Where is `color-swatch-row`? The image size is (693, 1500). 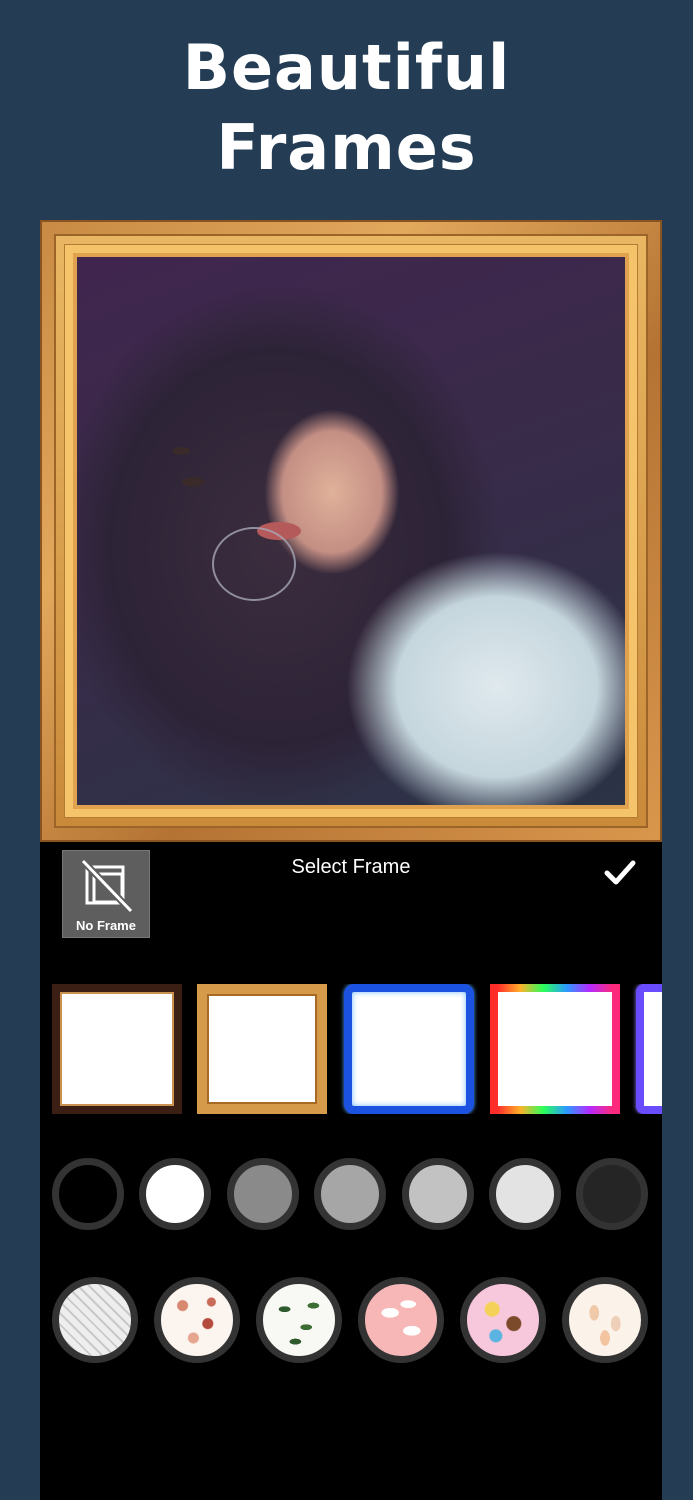
color-swatch-row is located at coordinates (352, 1196).